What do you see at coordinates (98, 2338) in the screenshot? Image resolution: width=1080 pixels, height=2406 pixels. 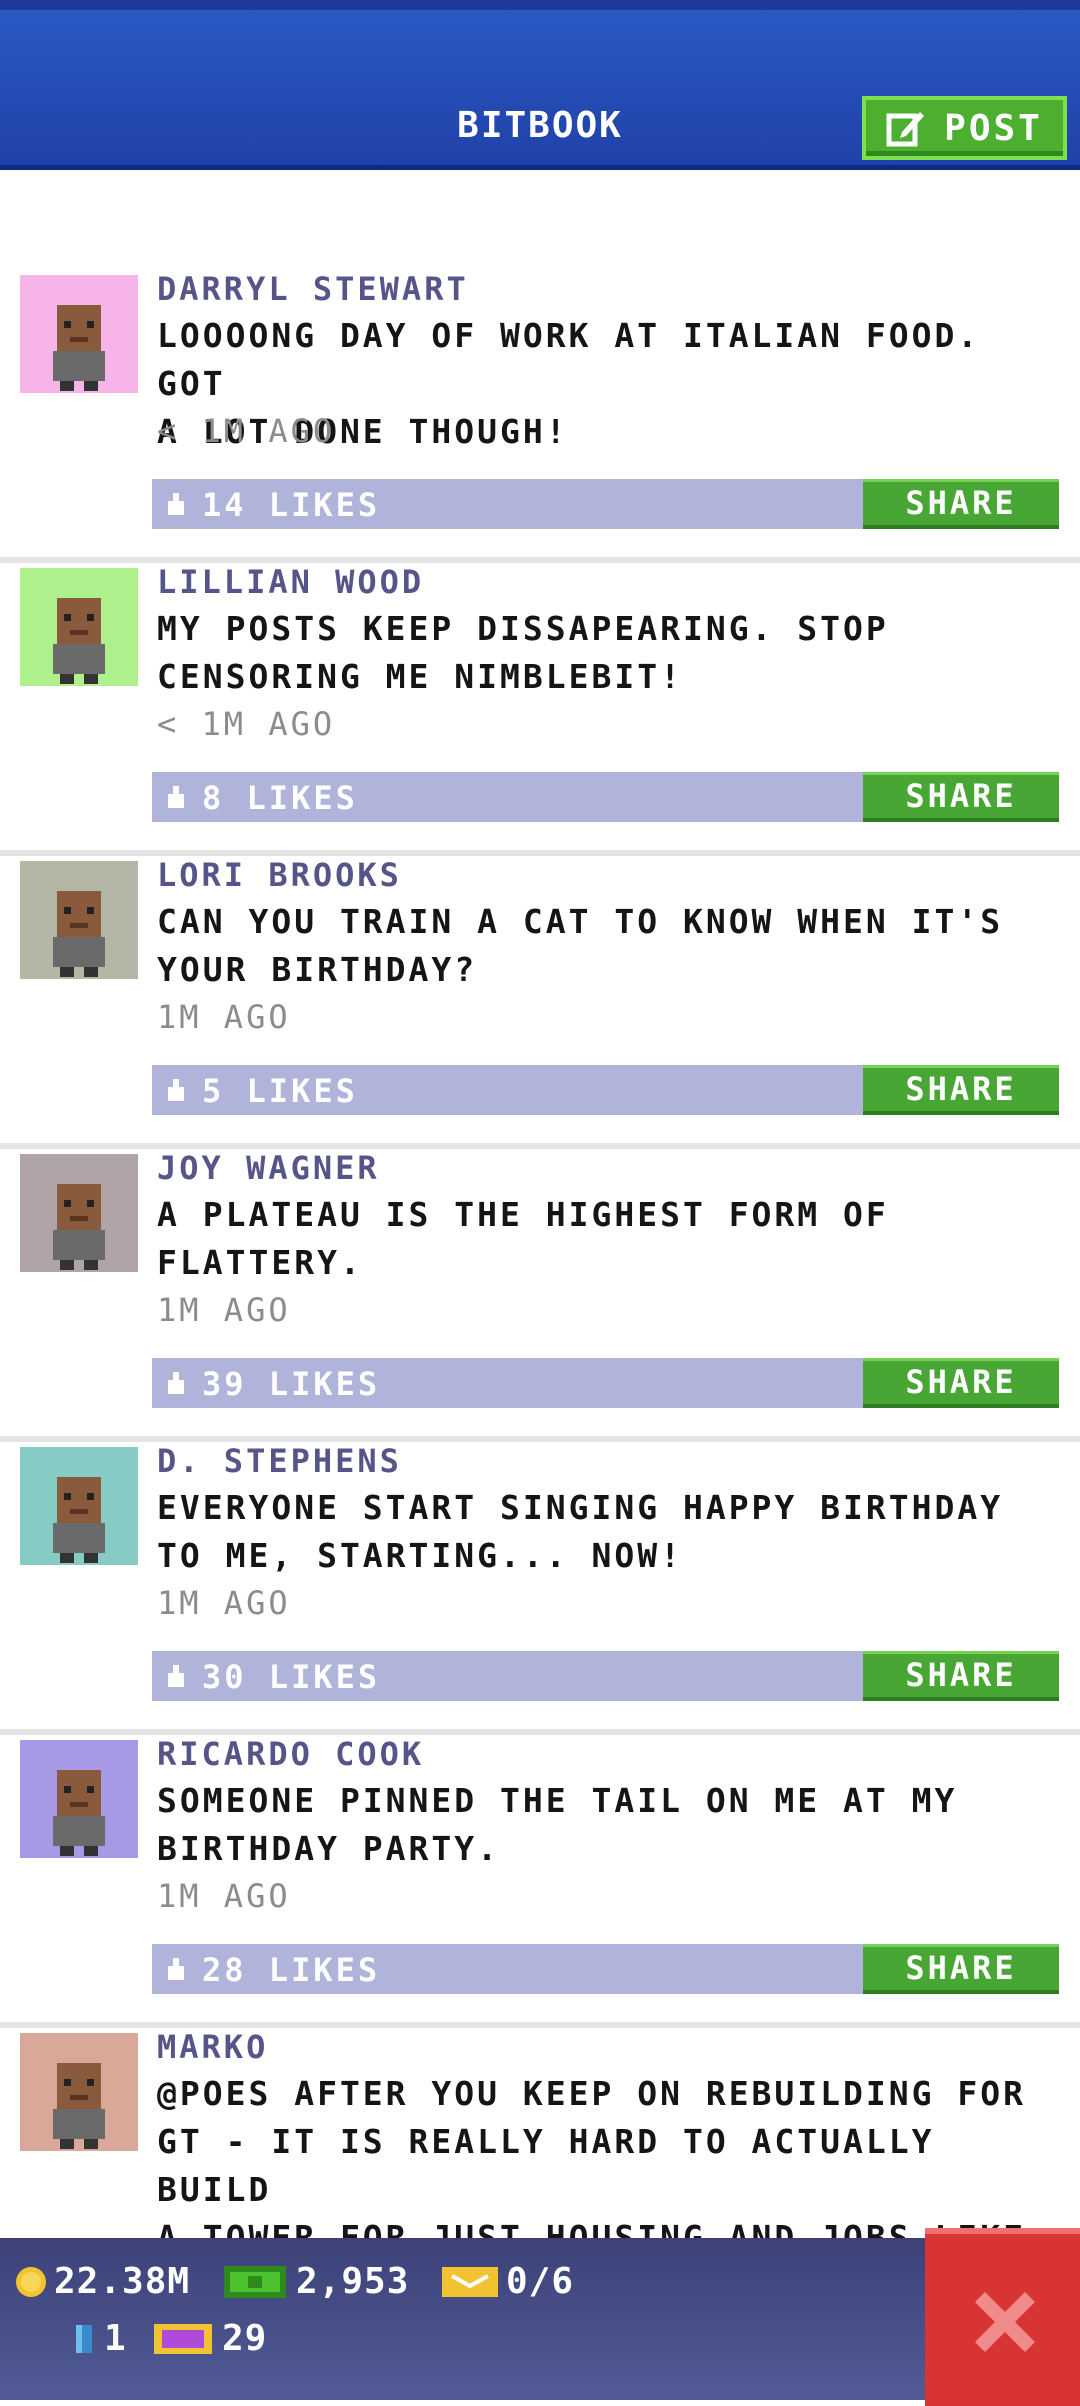 I see `keys-stat: 1` at bounding box center [98, 2338].